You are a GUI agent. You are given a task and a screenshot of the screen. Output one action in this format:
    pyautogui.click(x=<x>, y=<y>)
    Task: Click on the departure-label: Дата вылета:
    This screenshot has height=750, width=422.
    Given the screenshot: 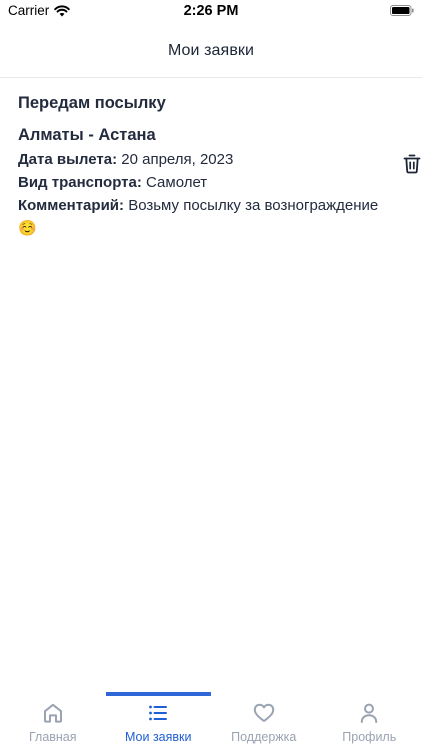 What is the action you would take?
    pyautogui.click(x=68, y=159)
    